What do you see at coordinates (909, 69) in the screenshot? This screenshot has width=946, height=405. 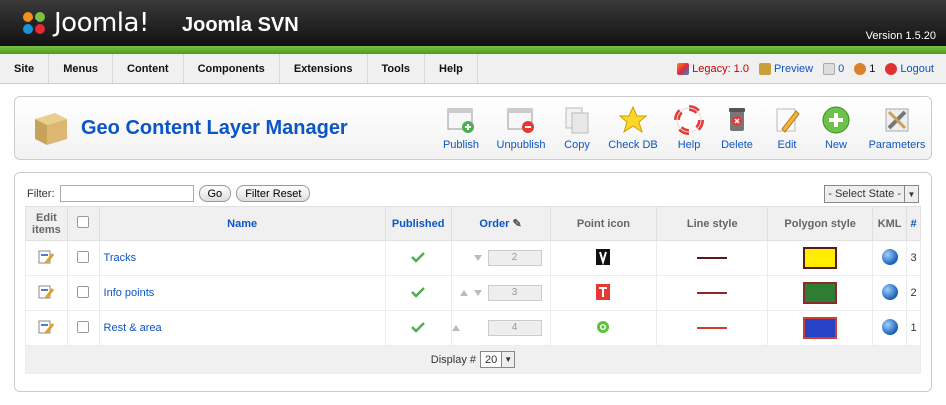 I see `logout-link: Logout` at bounding box center [909, 69].